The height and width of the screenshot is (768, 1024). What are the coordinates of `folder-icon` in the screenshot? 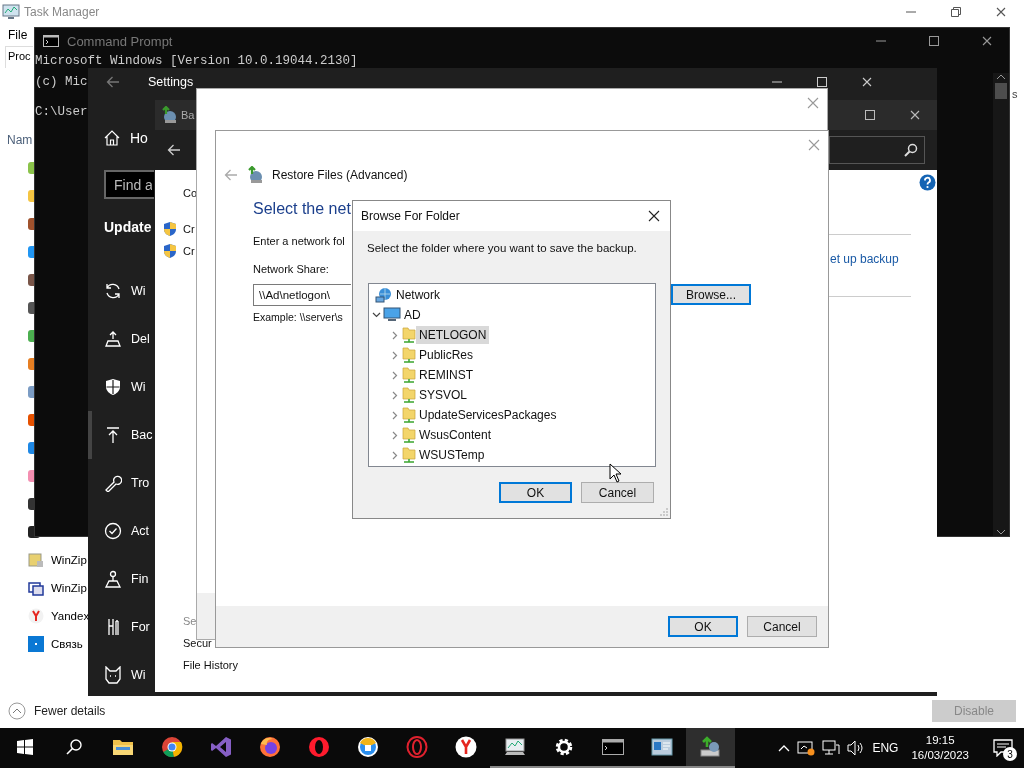 It's located at (122, 747).